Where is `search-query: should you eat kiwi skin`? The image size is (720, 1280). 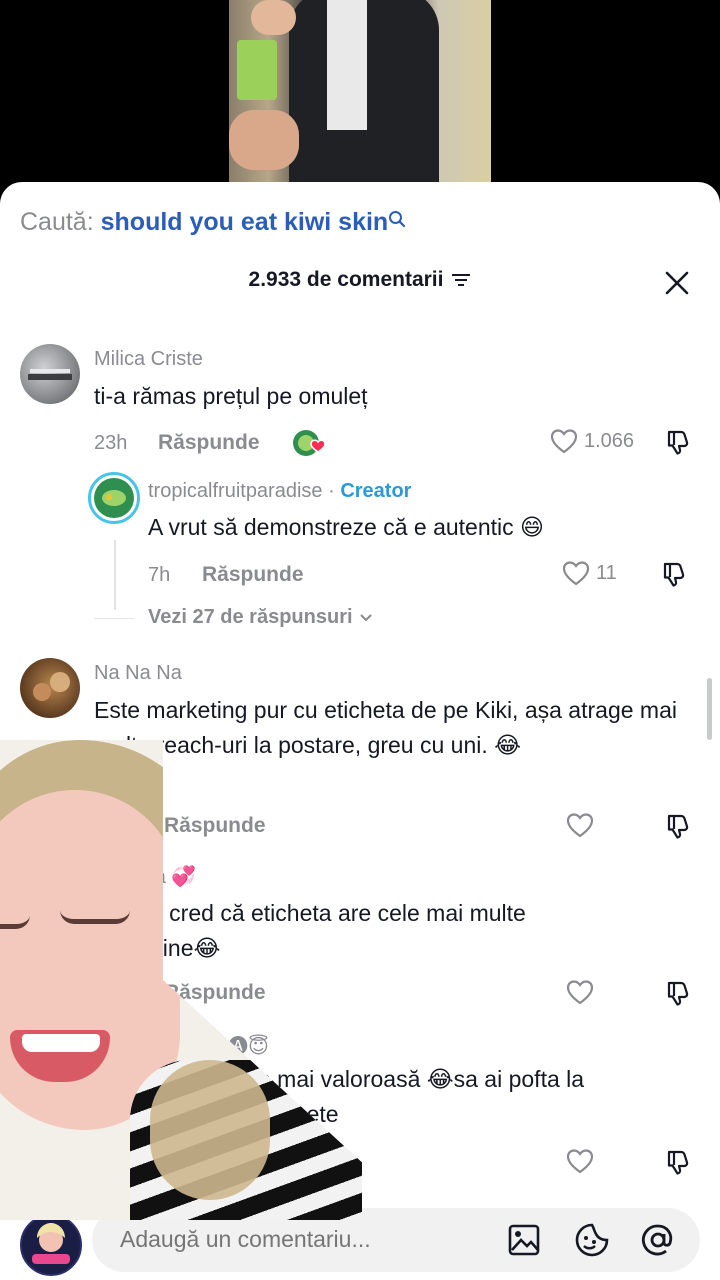 search-query: should you eat kiwi skin is located at coordinates (245, 222).